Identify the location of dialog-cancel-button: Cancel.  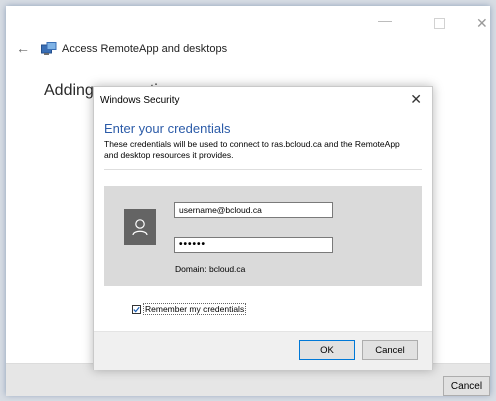
(390, 350).